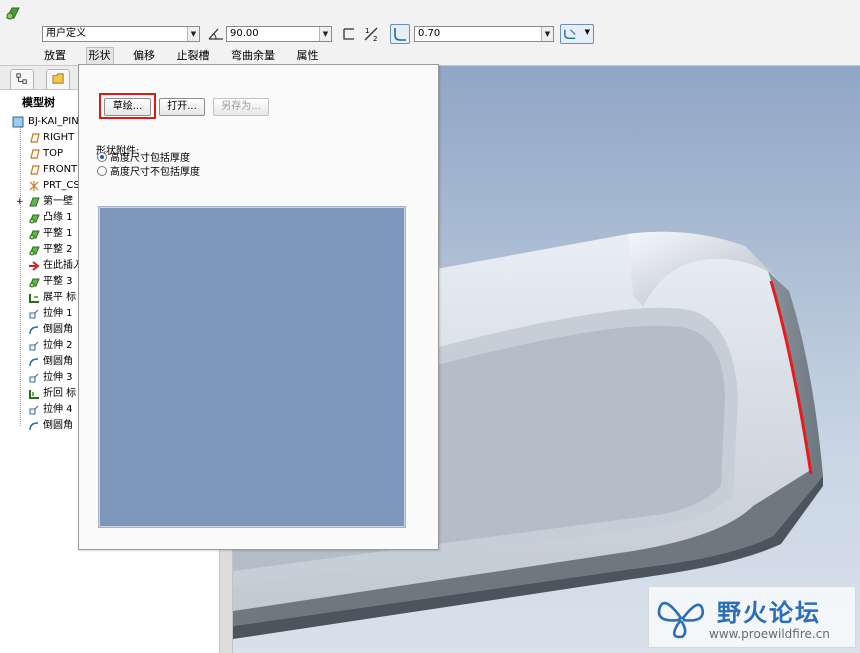 The height and width of the screenshot is (653, 860). Describe the element at coordinates (58, 377) in the screenshot. I see `tree-item-label: 拉伸 3` at that location.